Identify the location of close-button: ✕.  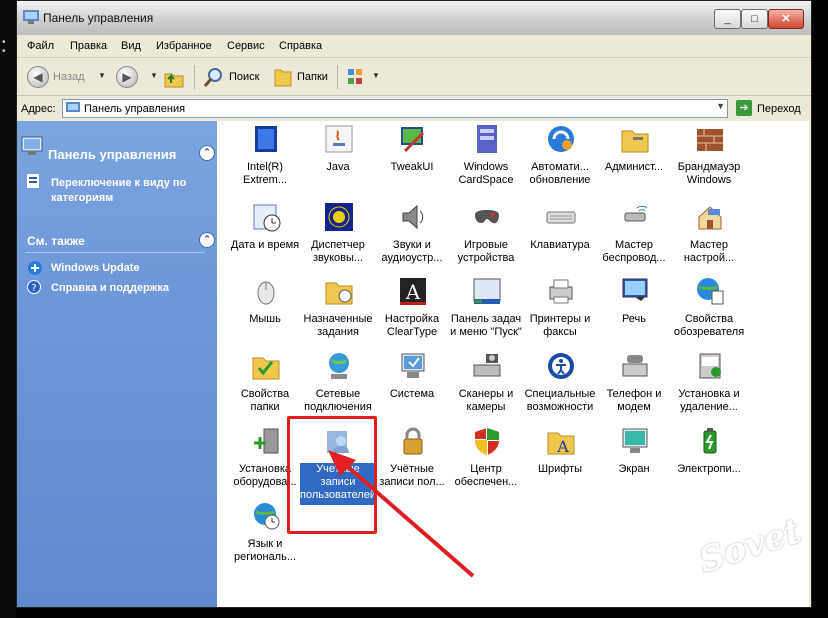
(786, 19).